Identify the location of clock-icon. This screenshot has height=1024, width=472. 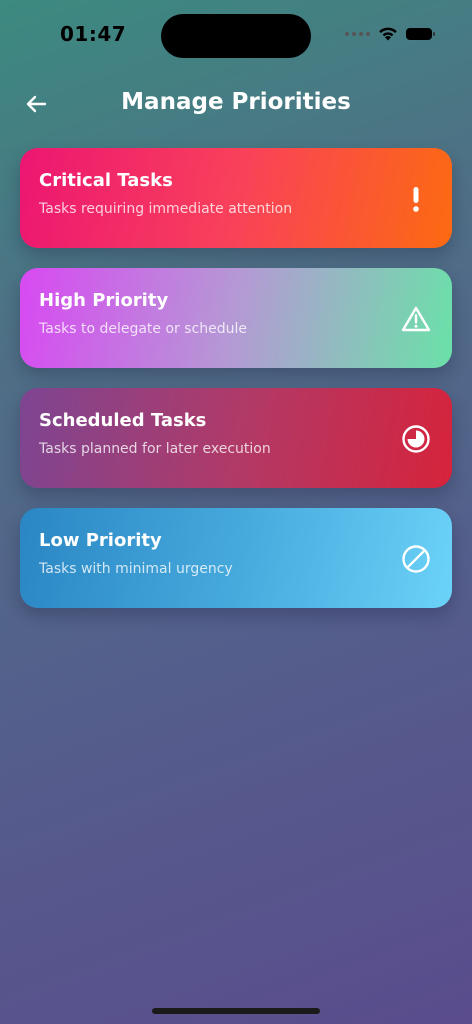
(416, 439).